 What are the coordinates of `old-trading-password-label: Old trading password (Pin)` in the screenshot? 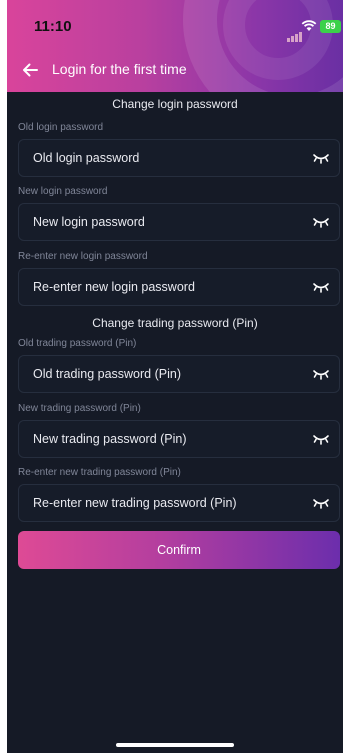 It's located at (77, 343).